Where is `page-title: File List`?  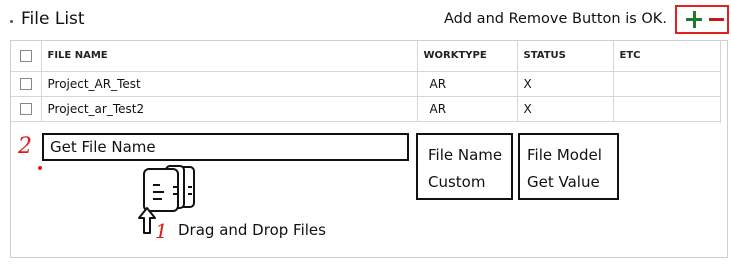
page-title: File List is located at coordinates (53, 19).